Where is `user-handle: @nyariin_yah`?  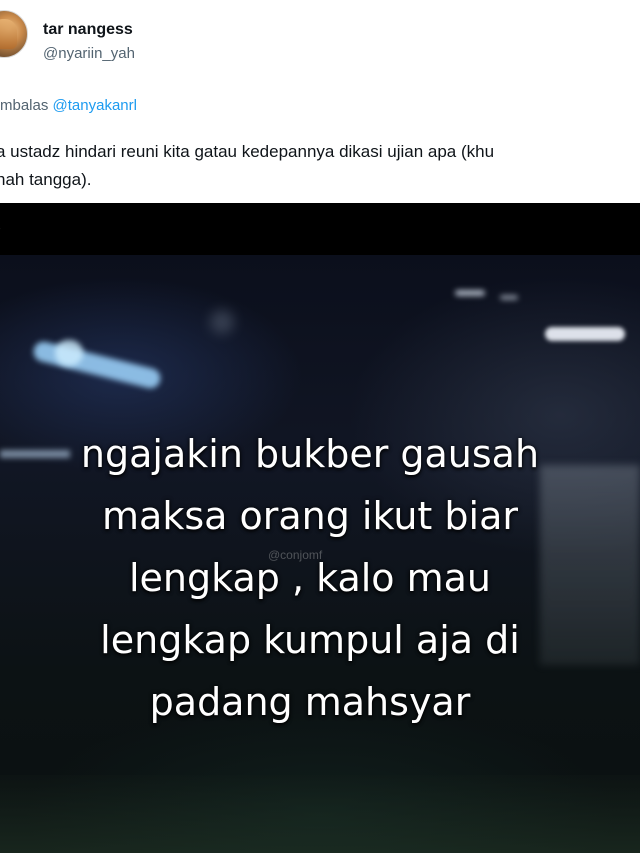
user-handle: @nyariin_yah is located at coordinates (89, 53).